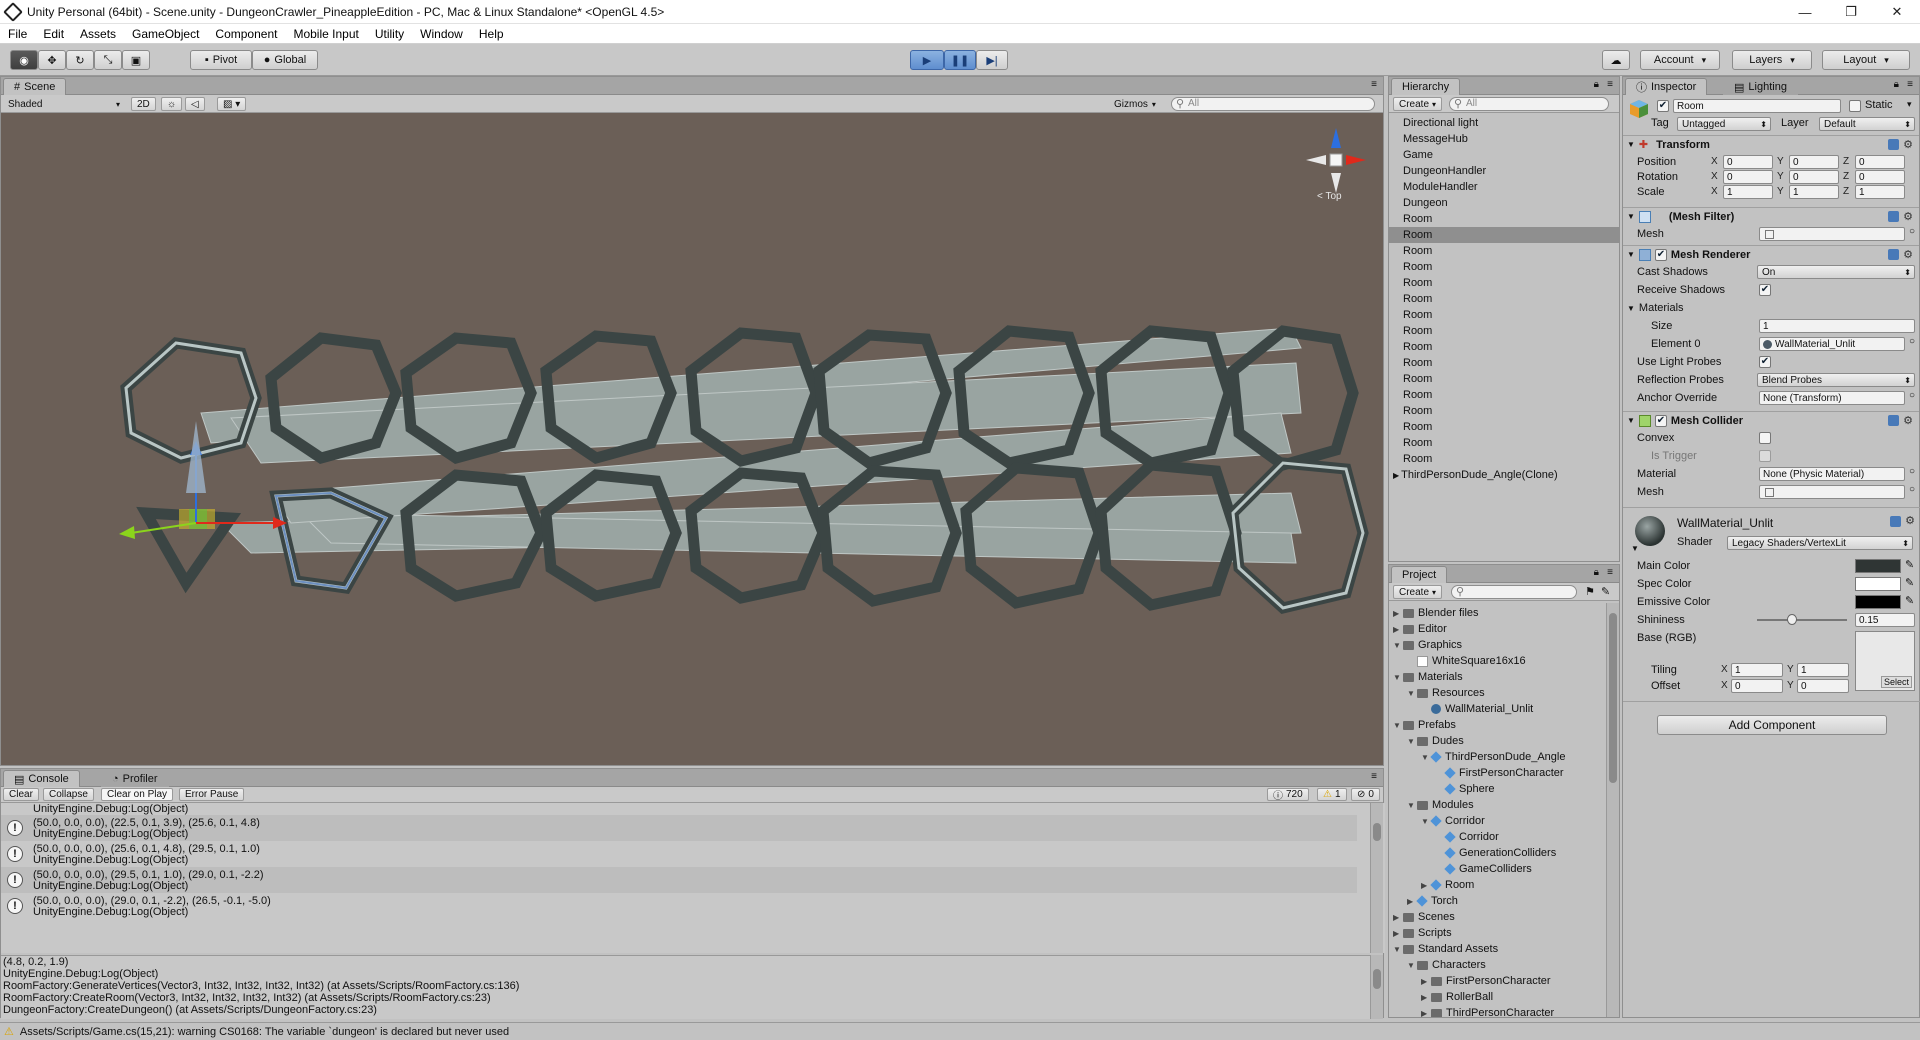 Image resolution: width=1920 pixels, height=1040 pixels. Describe the element at coordinates (21, 794) in the screenshot. I see `console-clear-button: Clear` at that location.